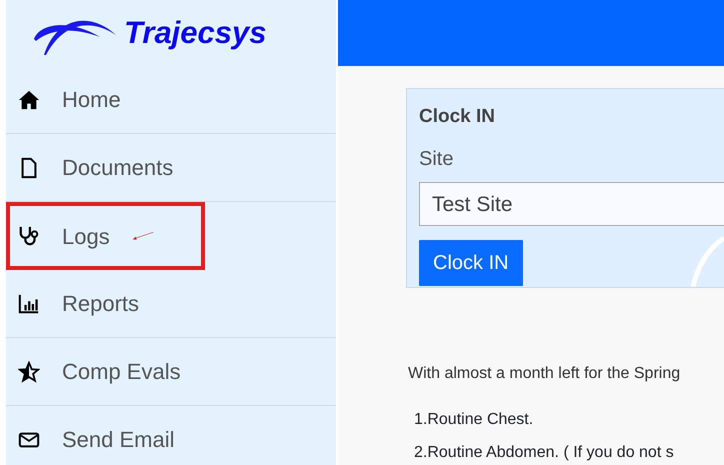 This screenshot has width=724, height=465. I want to click on site-label: Site, so click(436, 159).